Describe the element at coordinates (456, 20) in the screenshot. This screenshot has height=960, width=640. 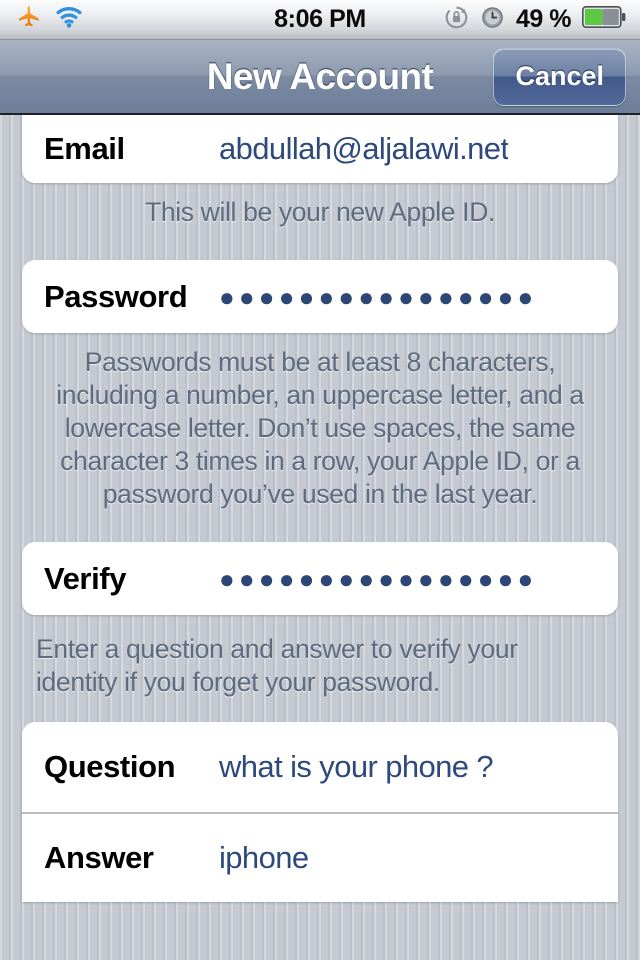
I see `rotation-lock-icon` at that location.